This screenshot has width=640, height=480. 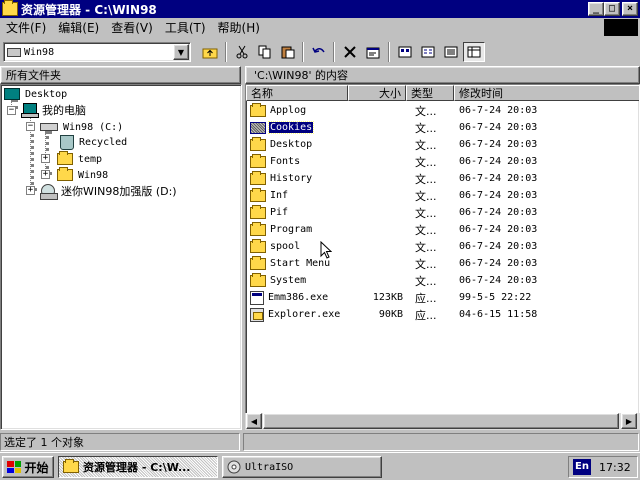 I want to click on column-header-name: 名称, so click(x=297, y=93).